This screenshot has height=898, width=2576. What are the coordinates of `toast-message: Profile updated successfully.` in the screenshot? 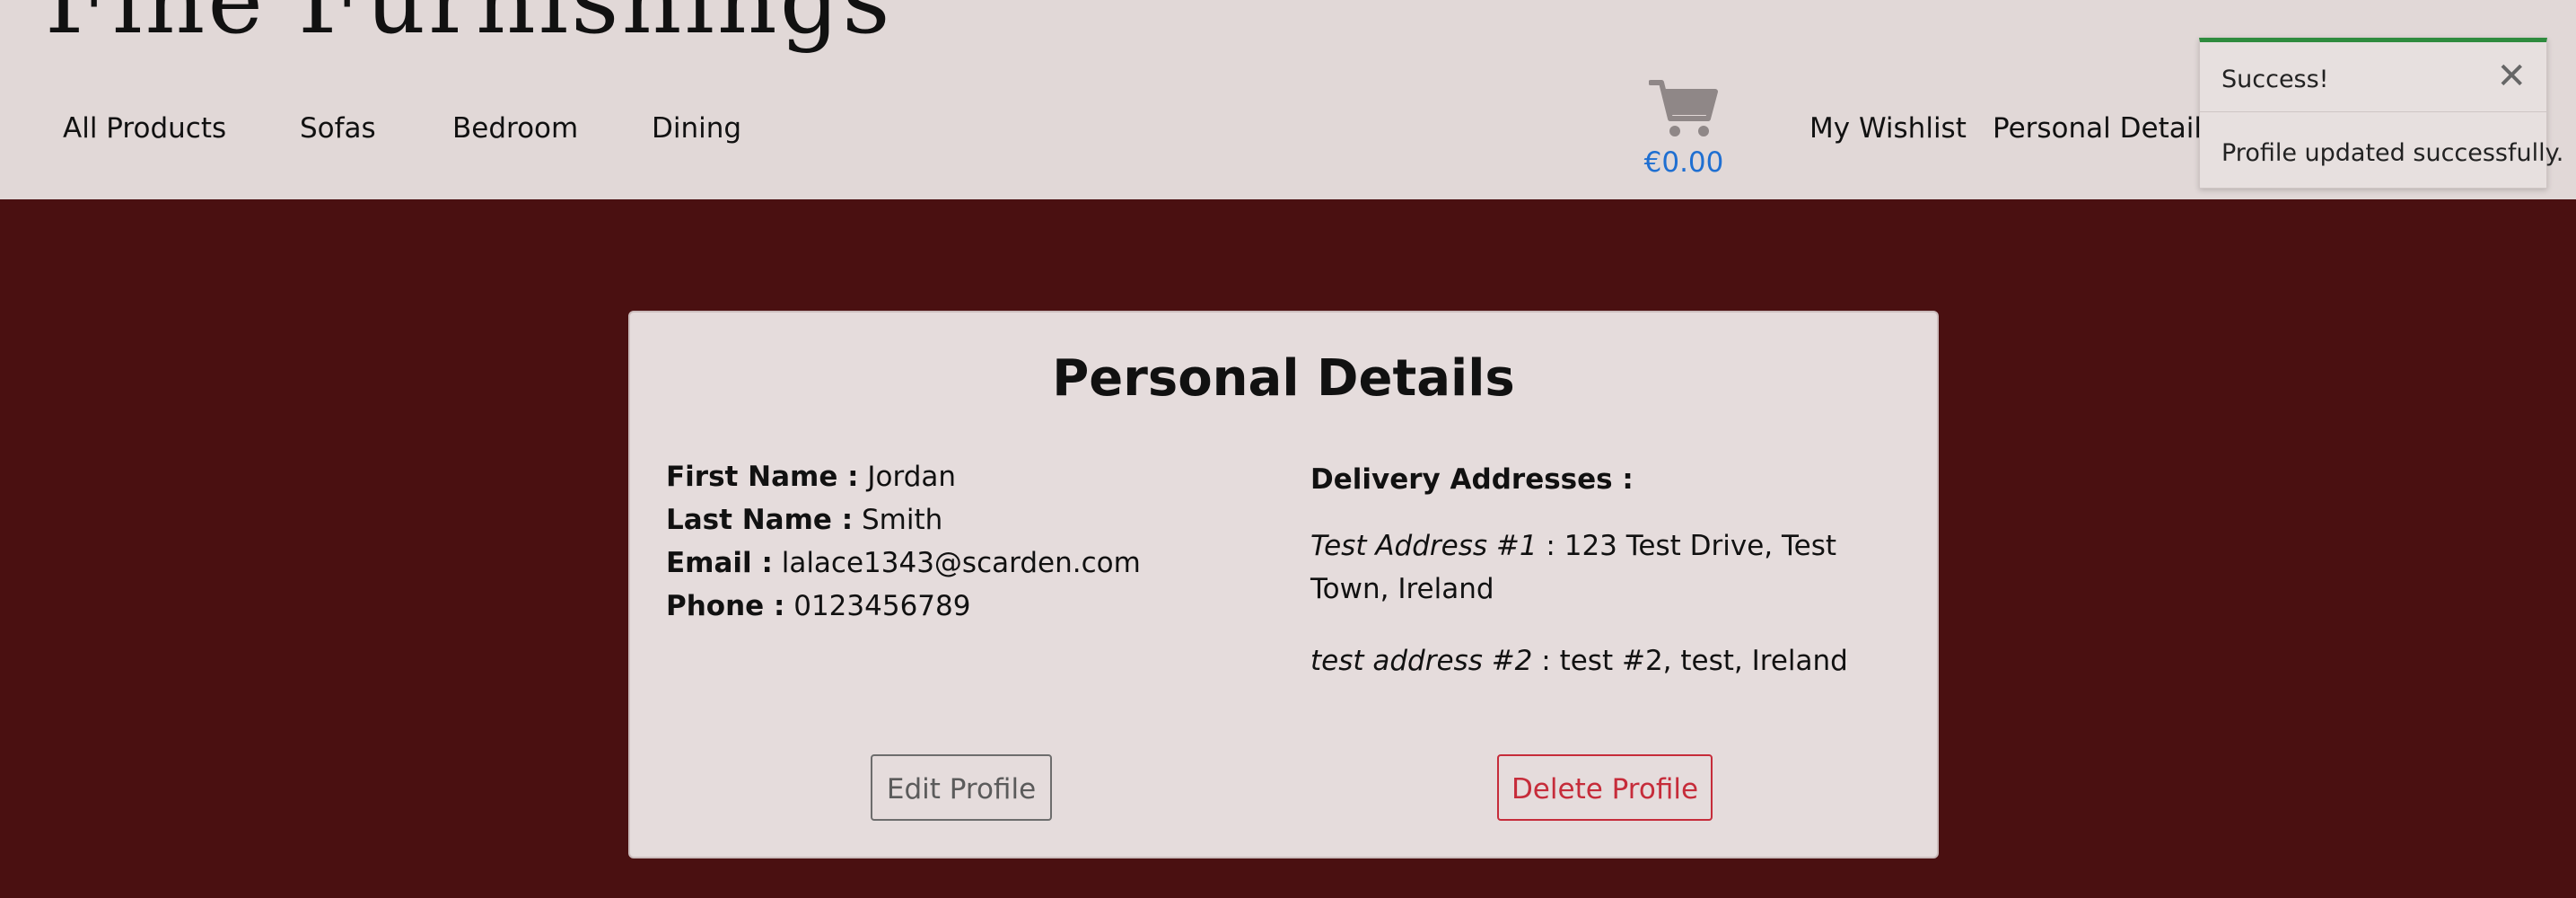 It's located at (2392, 153).